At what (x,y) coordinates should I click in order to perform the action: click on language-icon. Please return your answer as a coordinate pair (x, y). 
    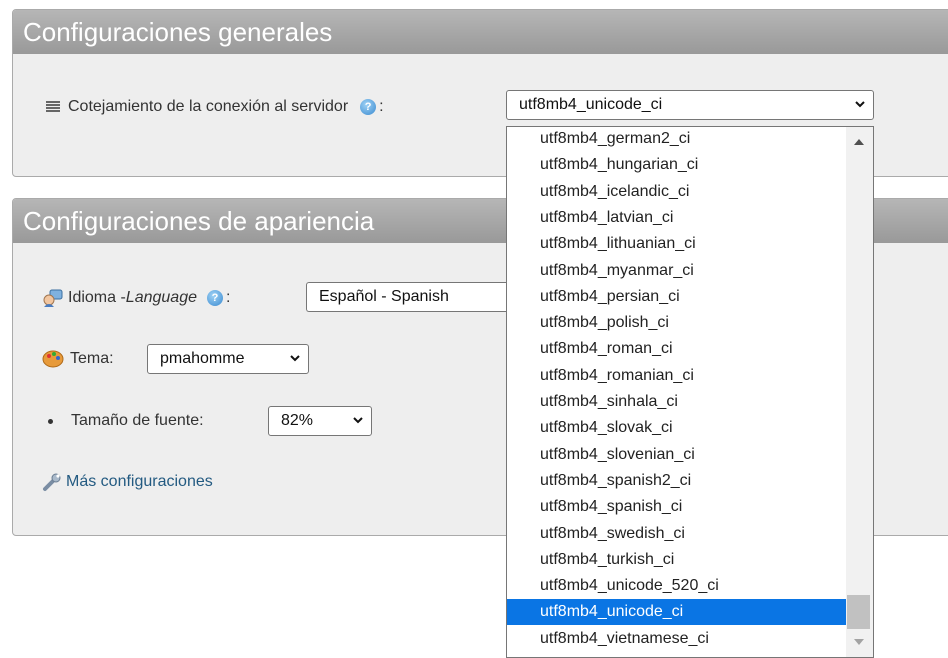
    Looking at the image, I should click on (53, 298).